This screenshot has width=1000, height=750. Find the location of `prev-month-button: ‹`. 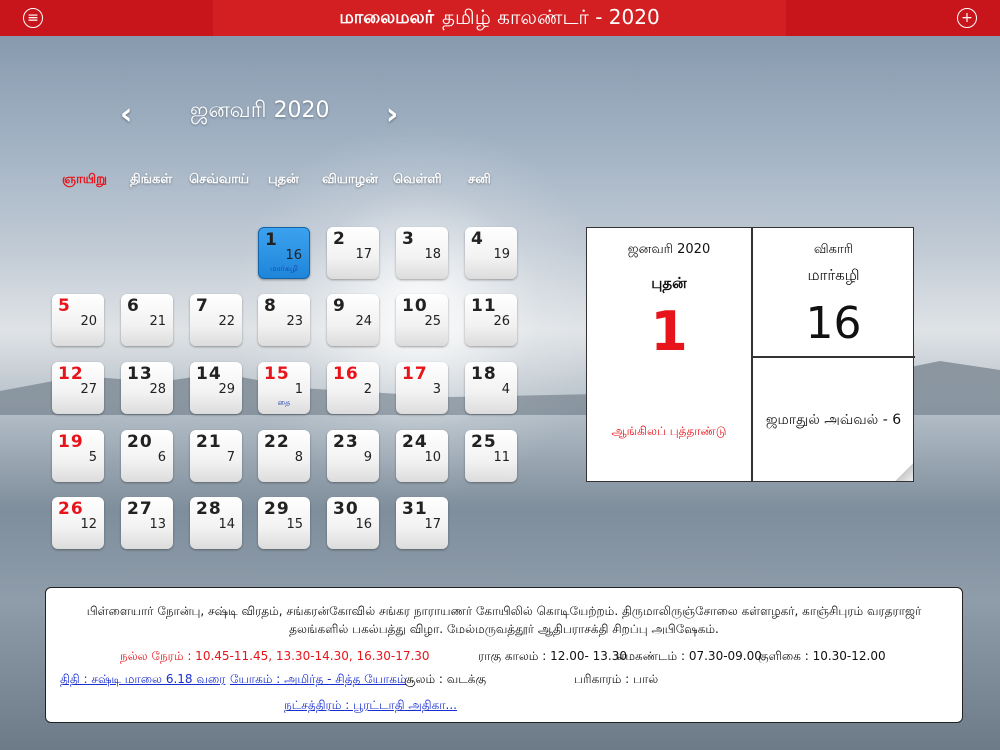

prev-month-button: ‹ is located at coordinates (126, 114).